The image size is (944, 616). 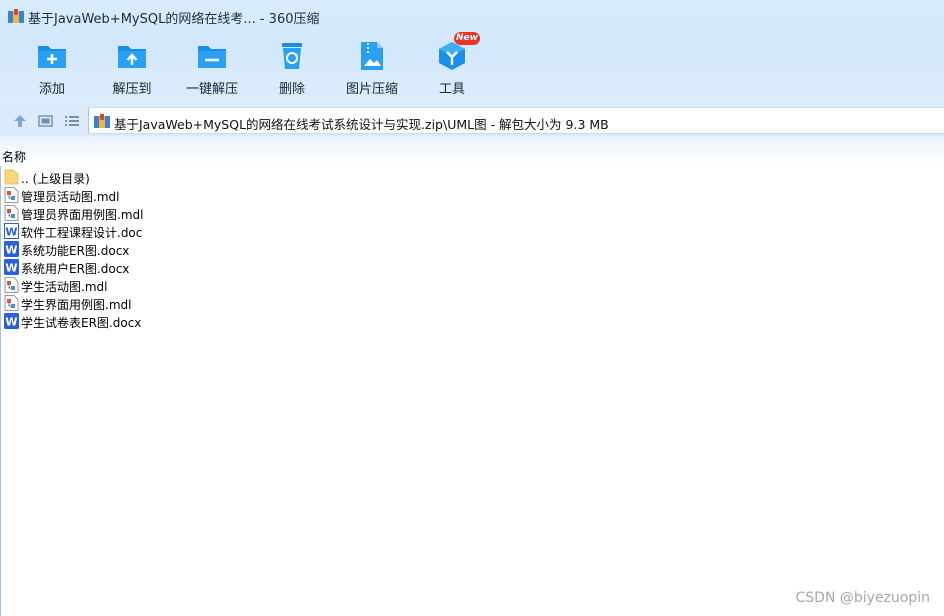 I want to click on one-click-extract-button: 一键解压, so click(x=212, y=70).